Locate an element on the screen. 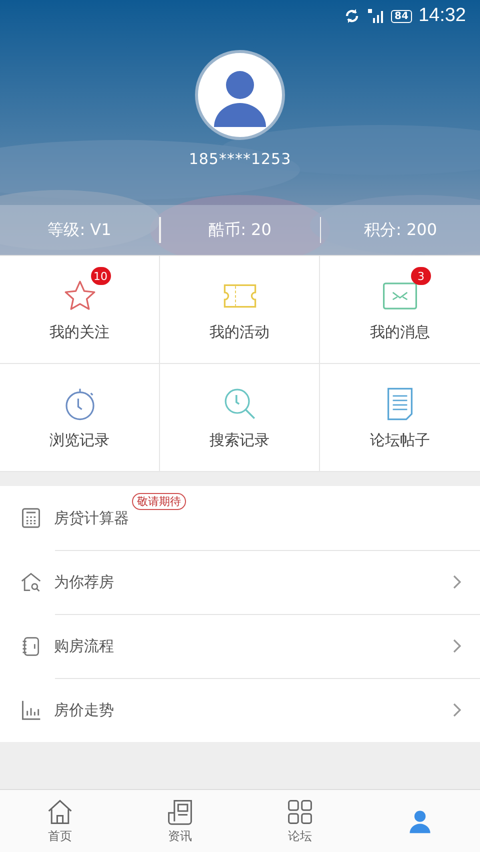 The height and width of the screenshot is (852, 480). coming-soon-tag: 敬请期待 is located at coordinates (159, 501).